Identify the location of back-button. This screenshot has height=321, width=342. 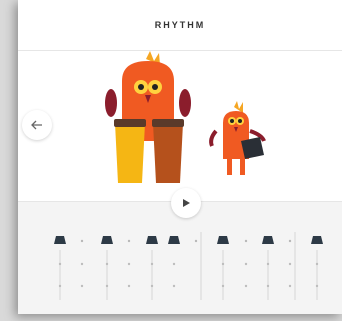
(37, 125).